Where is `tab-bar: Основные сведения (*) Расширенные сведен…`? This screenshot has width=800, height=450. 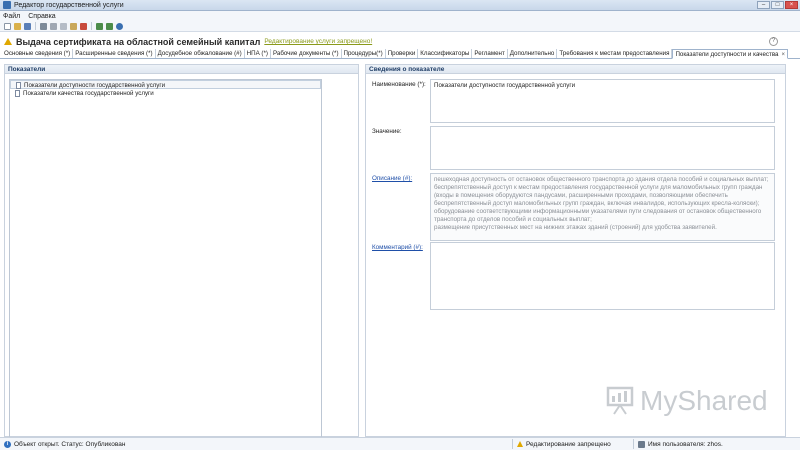 tab-bar: Основные сведения (*) Расширенные сведен… is located at coordinates (400, 54).